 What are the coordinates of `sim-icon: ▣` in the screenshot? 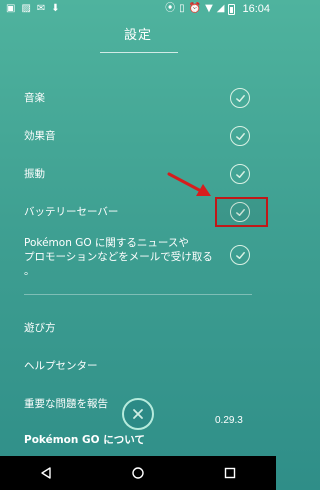 It's located at (11, 8).